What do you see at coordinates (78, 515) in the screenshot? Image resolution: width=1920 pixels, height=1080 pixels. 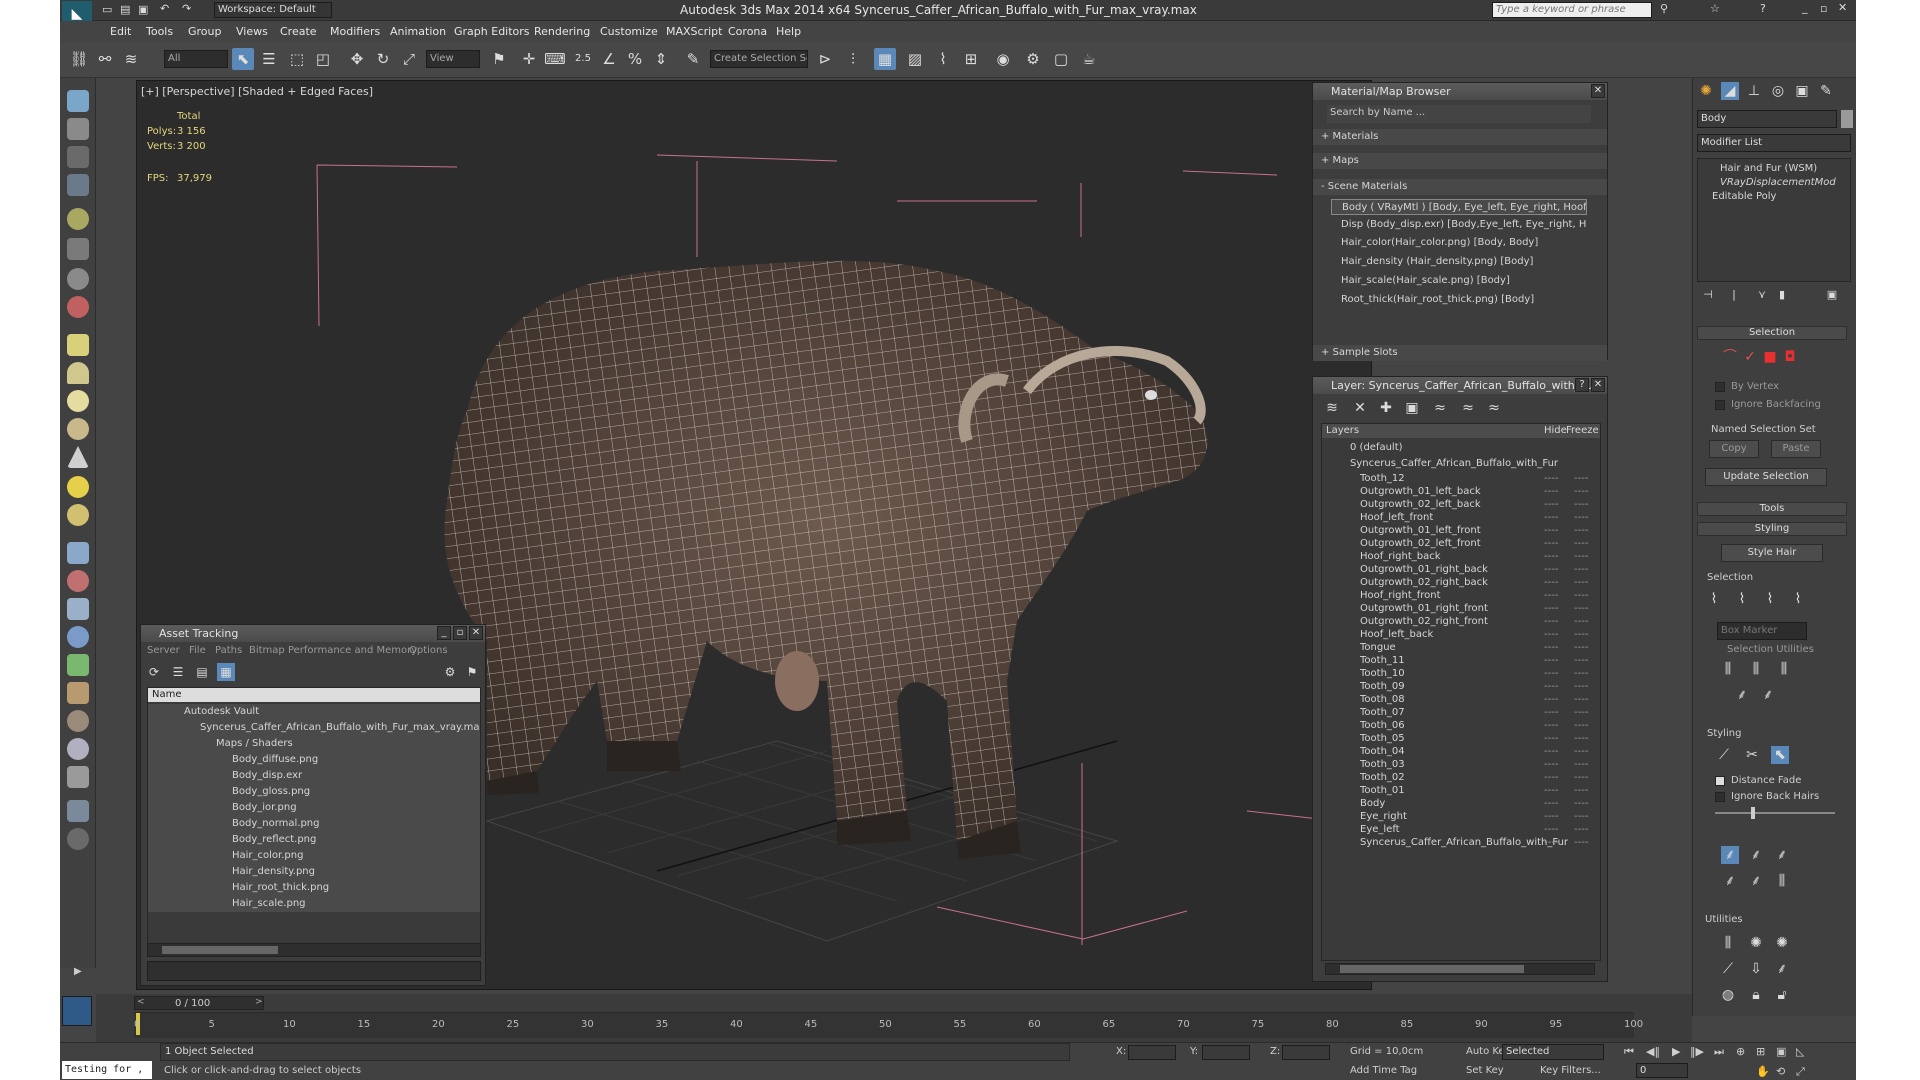 I see `globe-icon` at bounding box center [78, 515].